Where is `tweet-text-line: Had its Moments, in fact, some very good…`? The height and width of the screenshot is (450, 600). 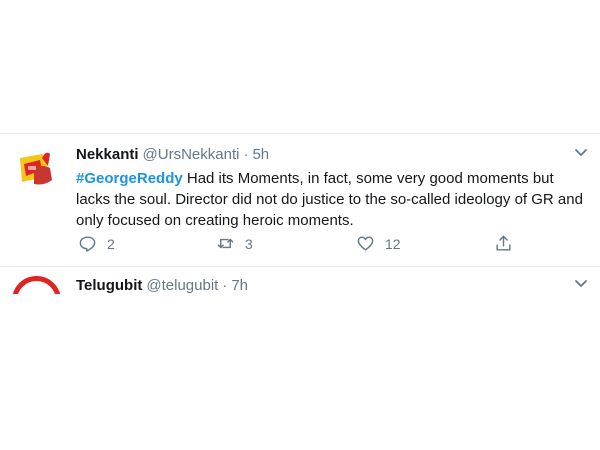
tweet-text-line: Had its Moments, in fact, some very good… is located at coordinates (368, 178).